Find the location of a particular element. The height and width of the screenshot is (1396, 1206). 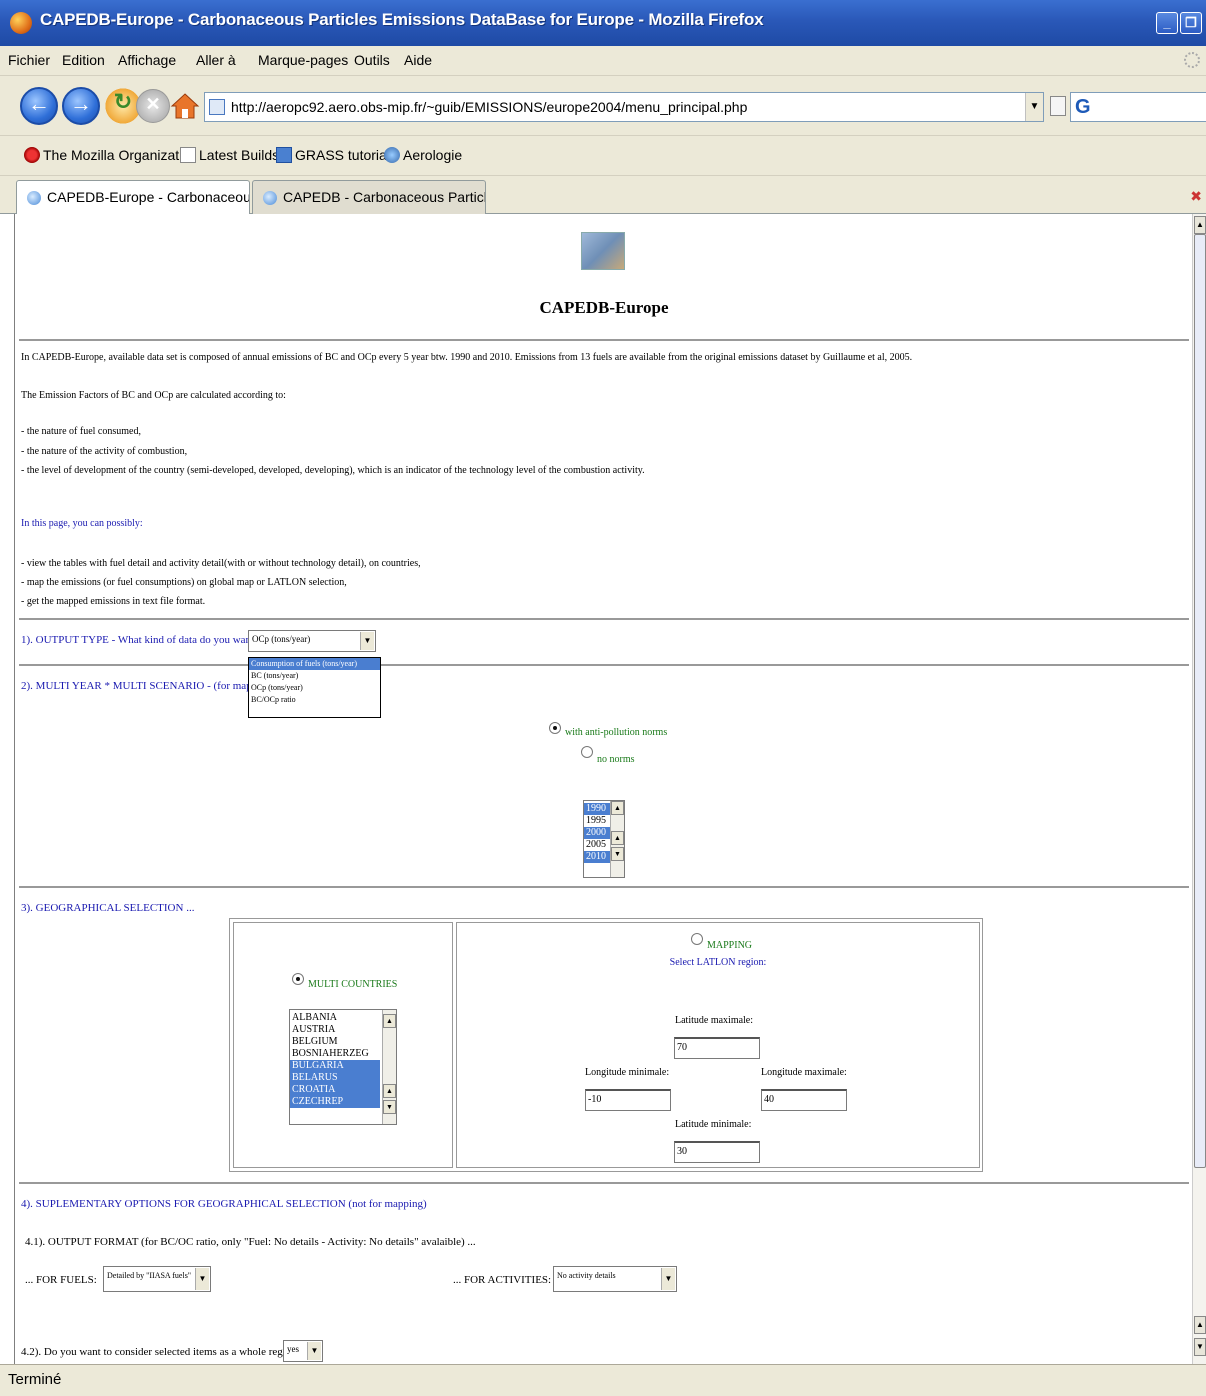

bullet-fuel: - the nature of fuel consumed, is located at coordinates (81, 431).